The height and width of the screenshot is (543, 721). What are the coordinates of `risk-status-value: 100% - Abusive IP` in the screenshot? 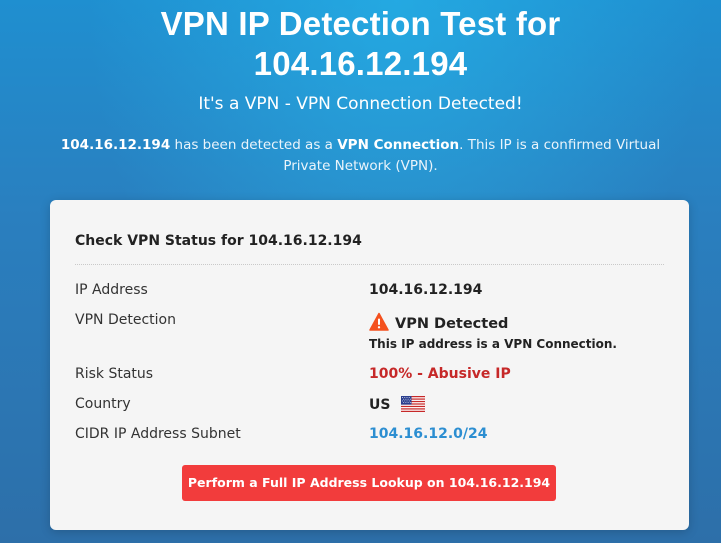 It's located at (440, 374).